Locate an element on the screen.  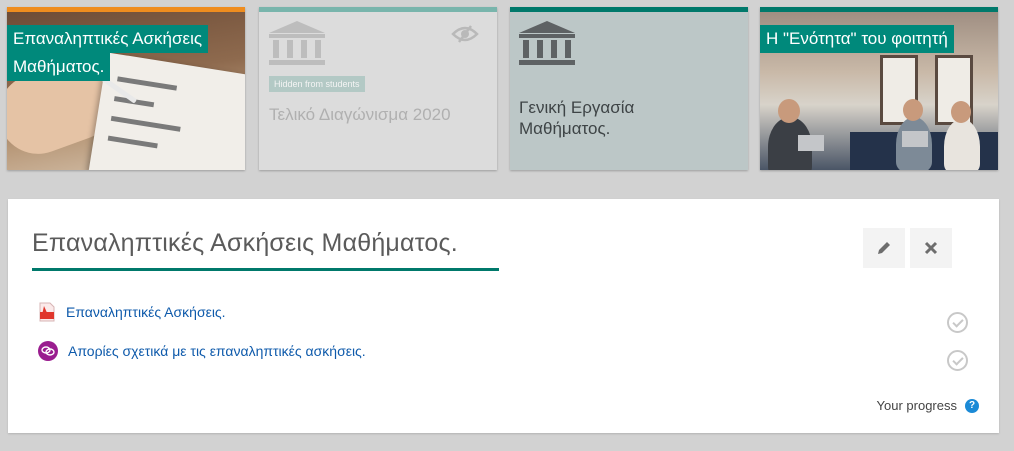
section-title: Επαναληπτικές Ασκήσεις Μαθήματος. is located at coordinates (245, 243).